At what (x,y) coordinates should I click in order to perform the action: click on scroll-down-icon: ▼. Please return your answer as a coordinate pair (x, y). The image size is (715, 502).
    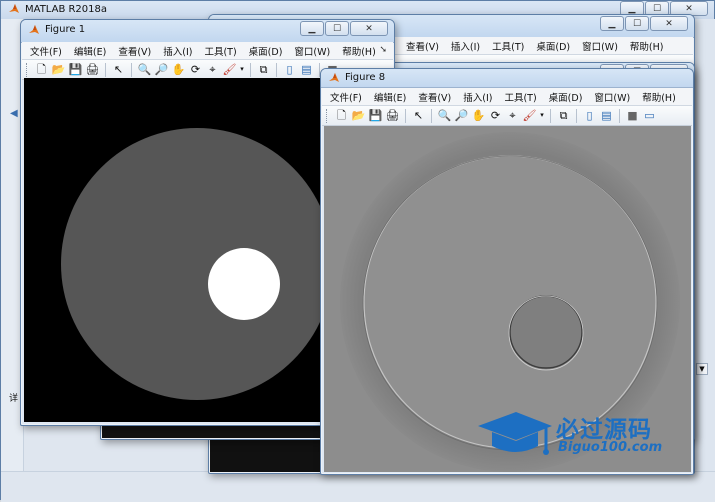
    Looking at the image, I should click on (702, 369).